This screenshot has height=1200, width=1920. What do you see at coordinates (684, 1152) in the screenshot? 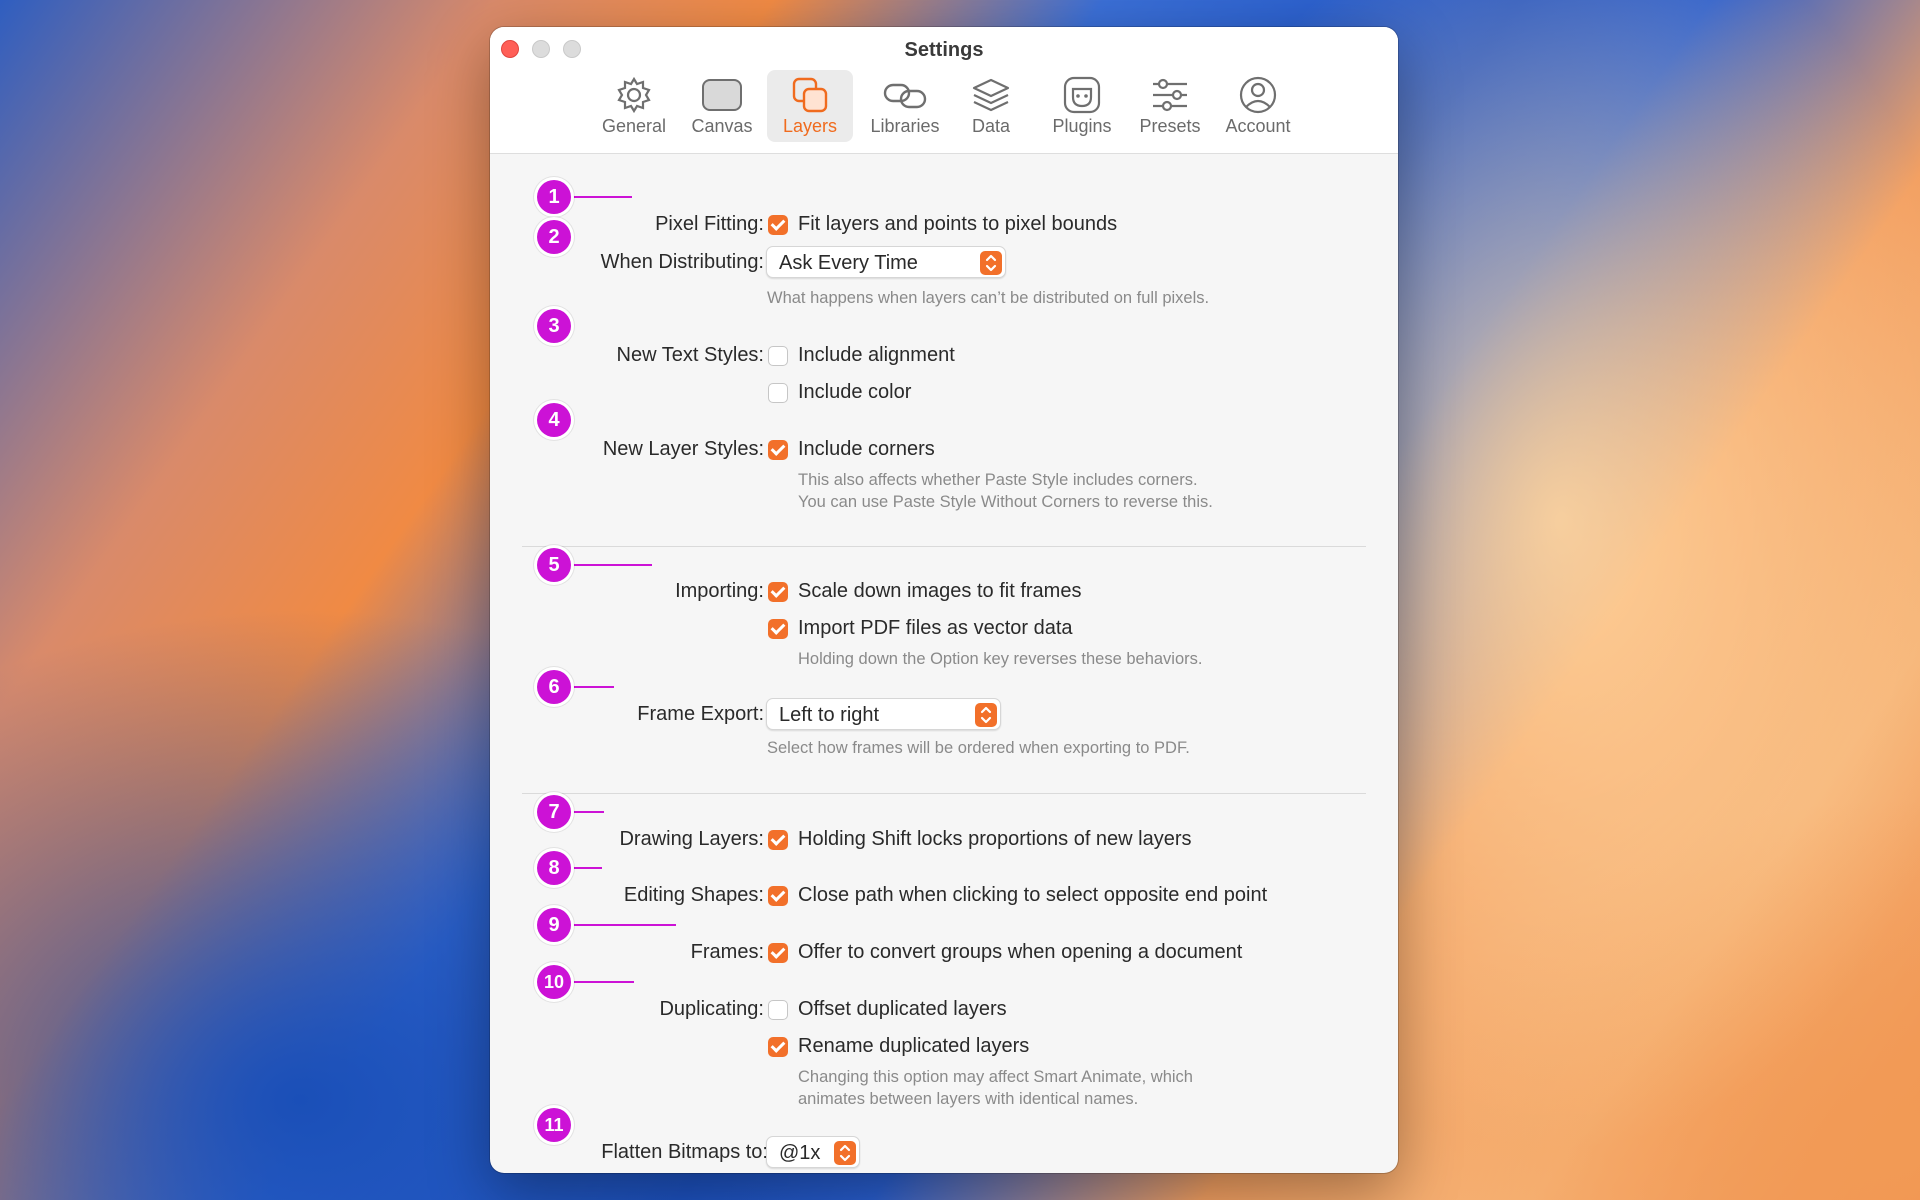
I see `flatten-bitmaps-label: Flatten Bitmaps to:` at bounding box center [684, 1152].